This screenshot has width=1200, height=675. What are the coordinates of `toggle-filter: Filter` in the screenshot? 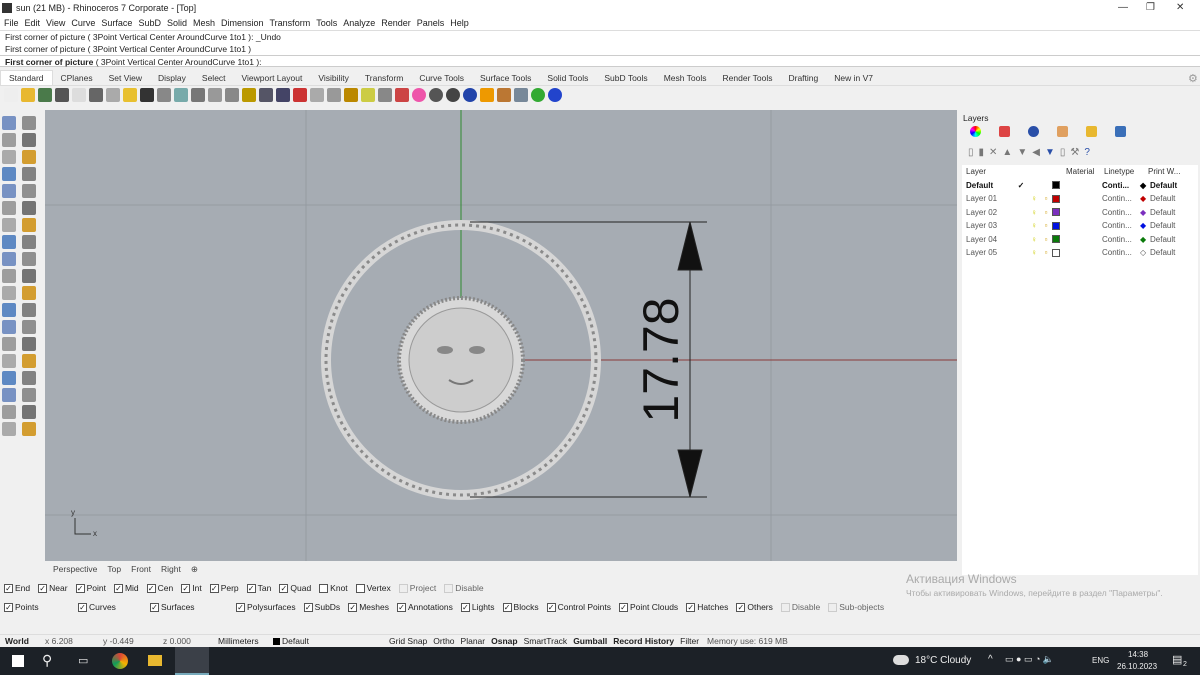 It's located at (689, 641).